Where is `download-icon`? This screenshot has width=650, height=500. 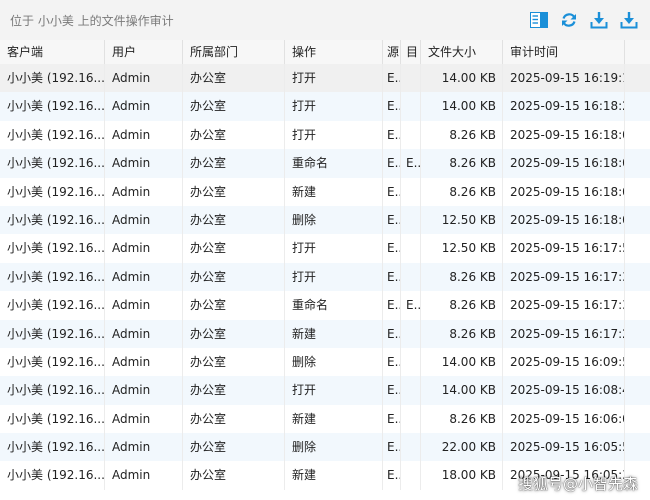
download-icon is located at coordinates (599, 20).